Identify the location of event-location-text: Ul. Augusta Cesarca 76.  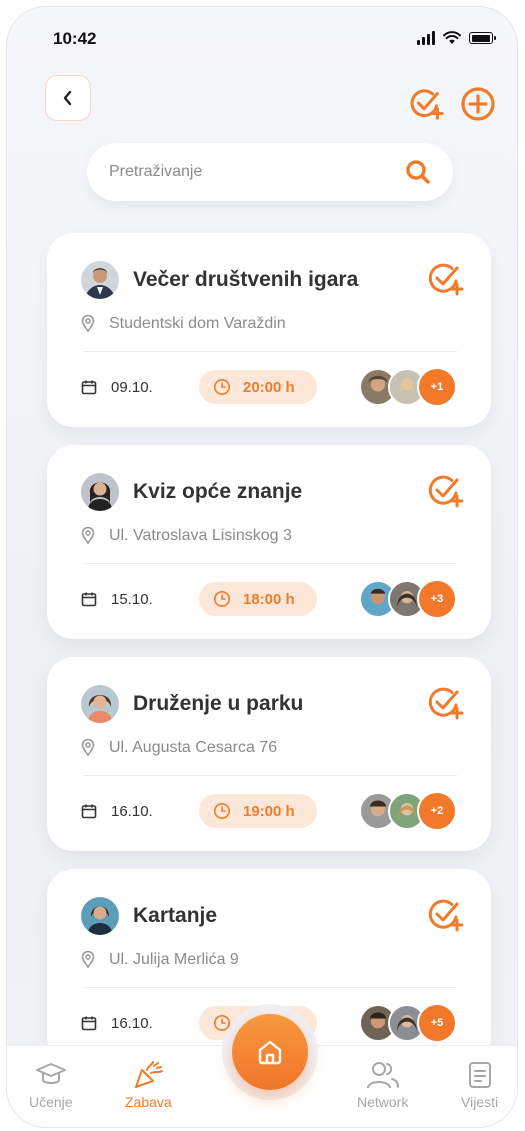
(193, 747).